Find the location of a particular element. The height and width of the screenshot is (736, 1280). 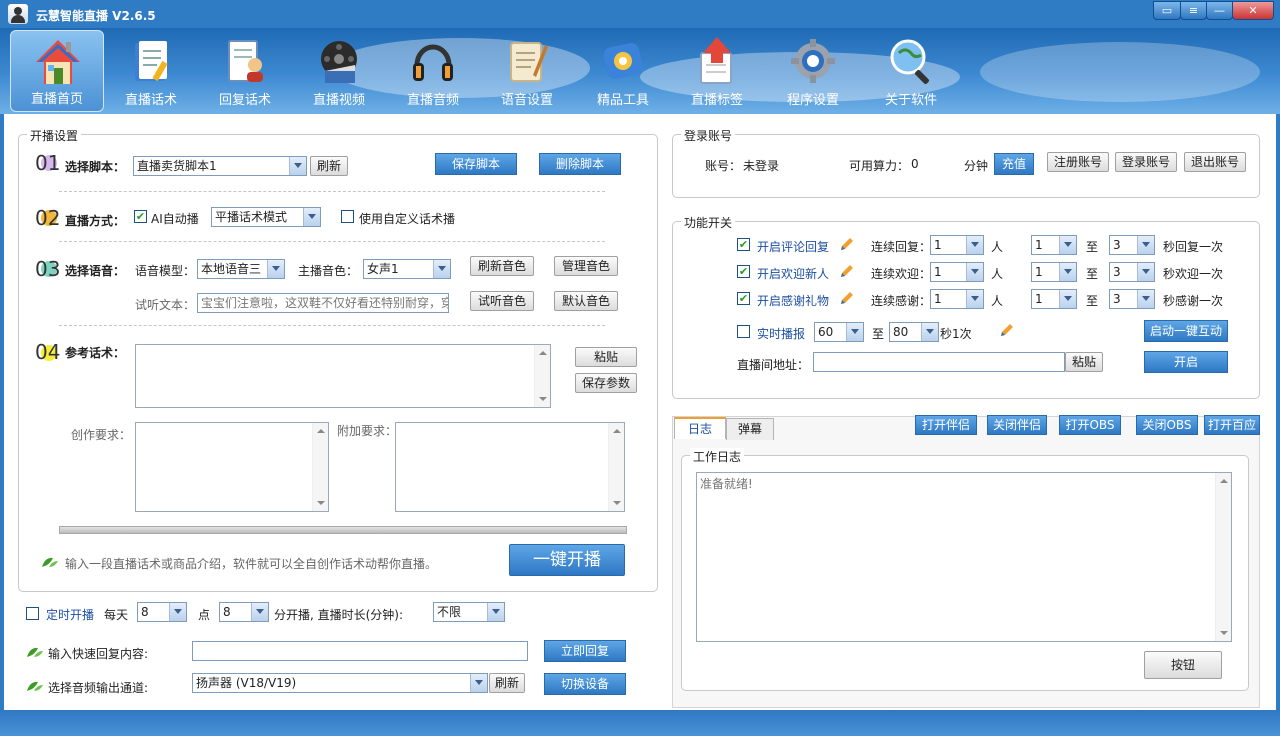

menu-icon: ≡ is located at coordinates (1193, 10).